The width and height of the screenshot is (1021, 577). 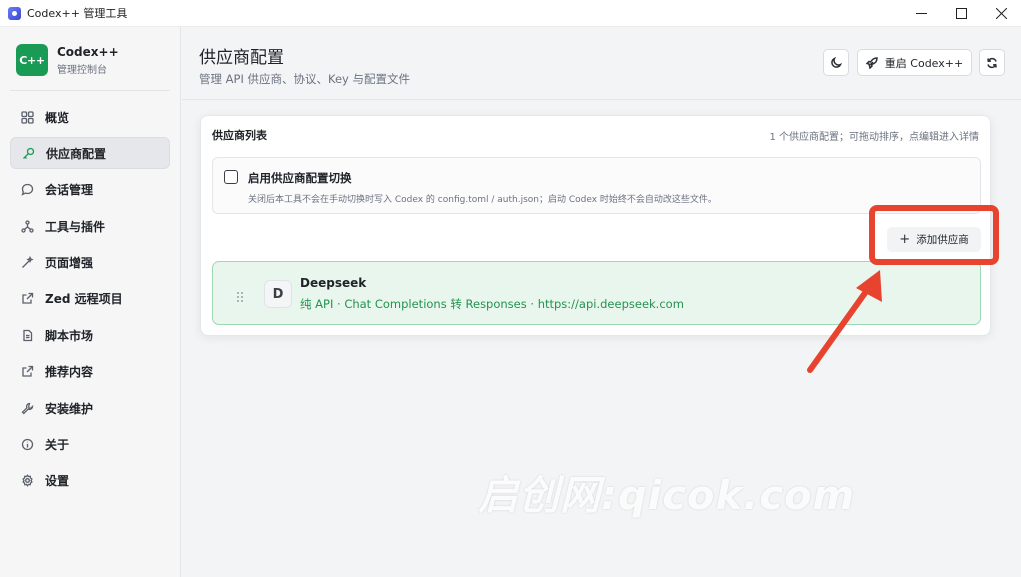 I want to click on sidebar-item-label: Zed 远程项目, so click(x=84, y=299).